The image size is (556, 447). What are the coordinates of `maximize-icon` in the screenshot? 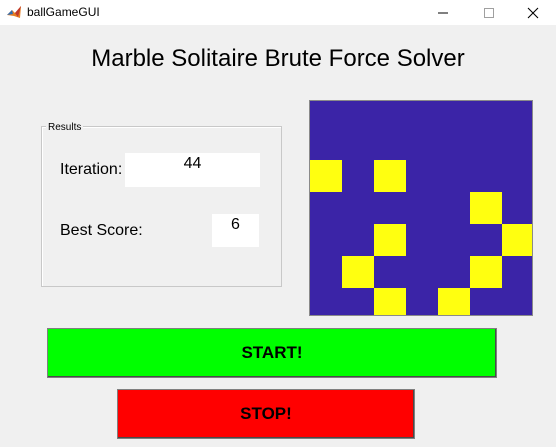 It's located at (489, 12).